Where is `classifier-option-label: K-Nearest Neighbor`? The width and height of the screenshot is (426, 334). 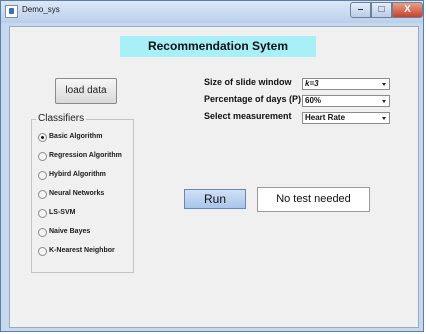
classifier-option-label: K-Nearest Neighbor is located at coordinates (82, 250).